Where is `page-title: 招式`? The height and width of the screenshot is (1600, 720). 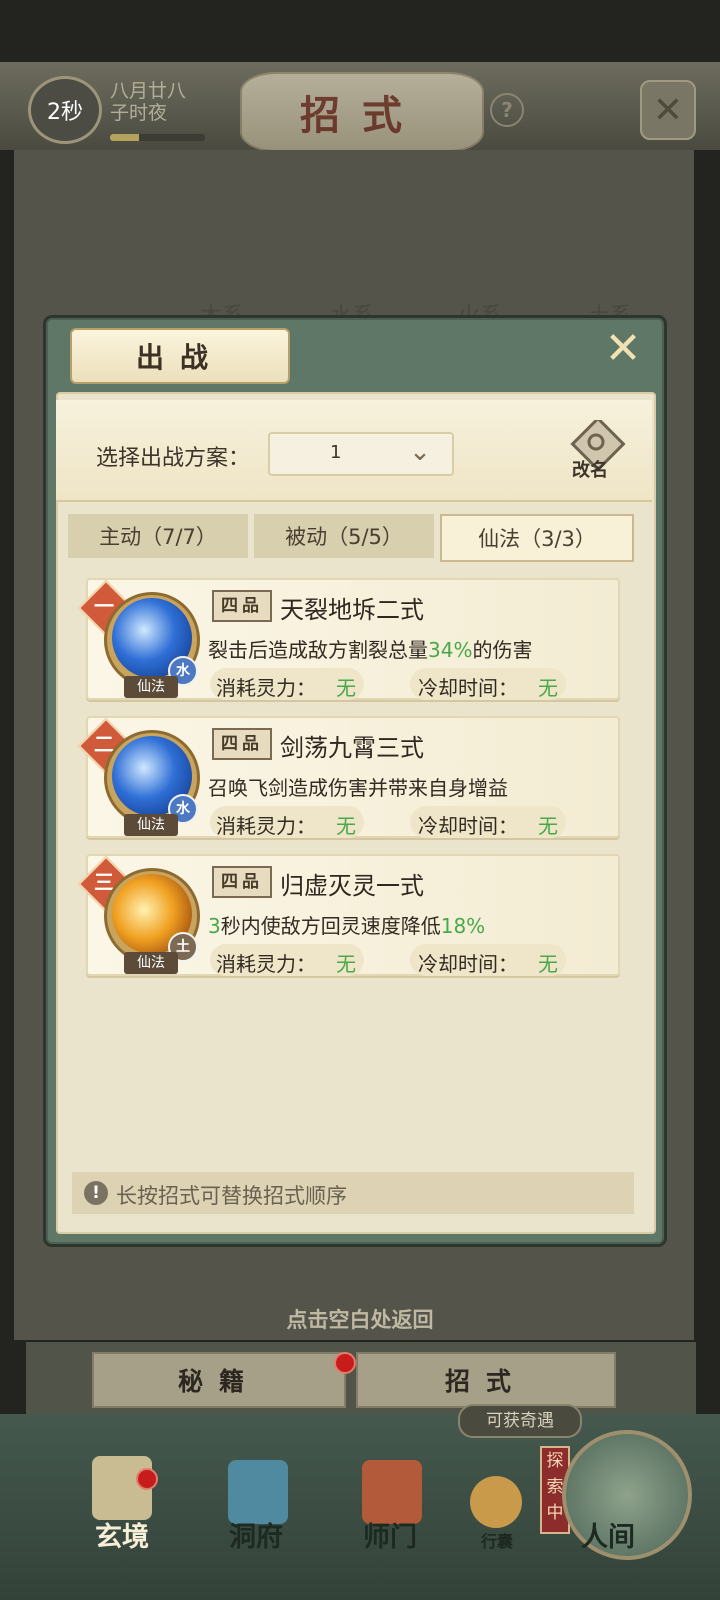
page-title: 招式 is located at coordinates (362, 112).